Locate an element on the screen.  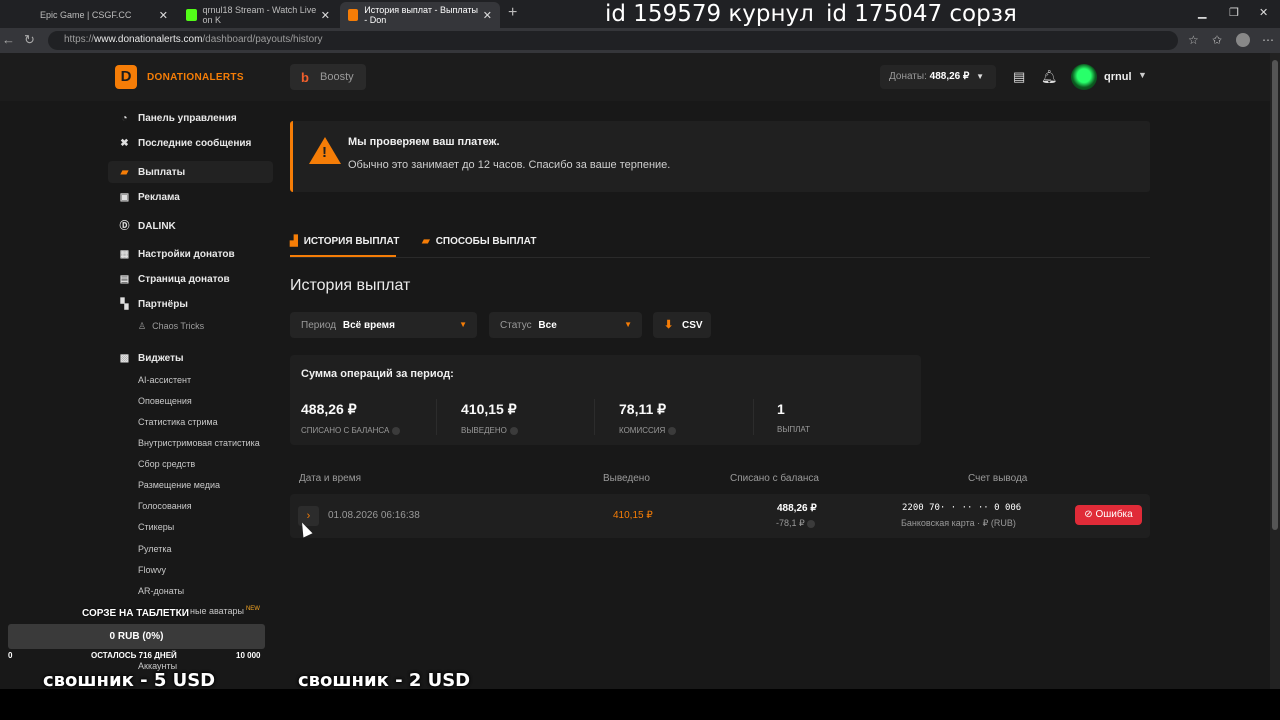
tab-payout-methods: ▰ СПОСОБЫ ВЫПЛАТ is located at coordinates (479, 241).